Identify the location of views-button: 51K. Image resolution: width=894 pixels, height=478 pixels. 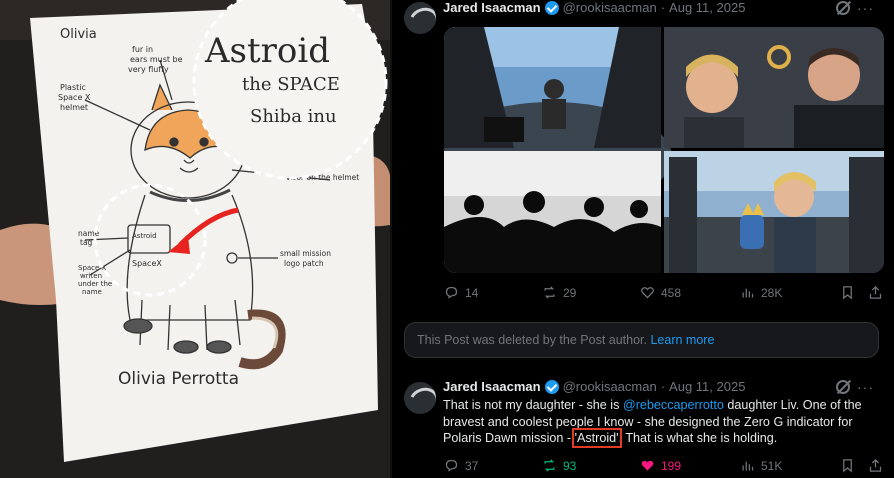
(761, 465).